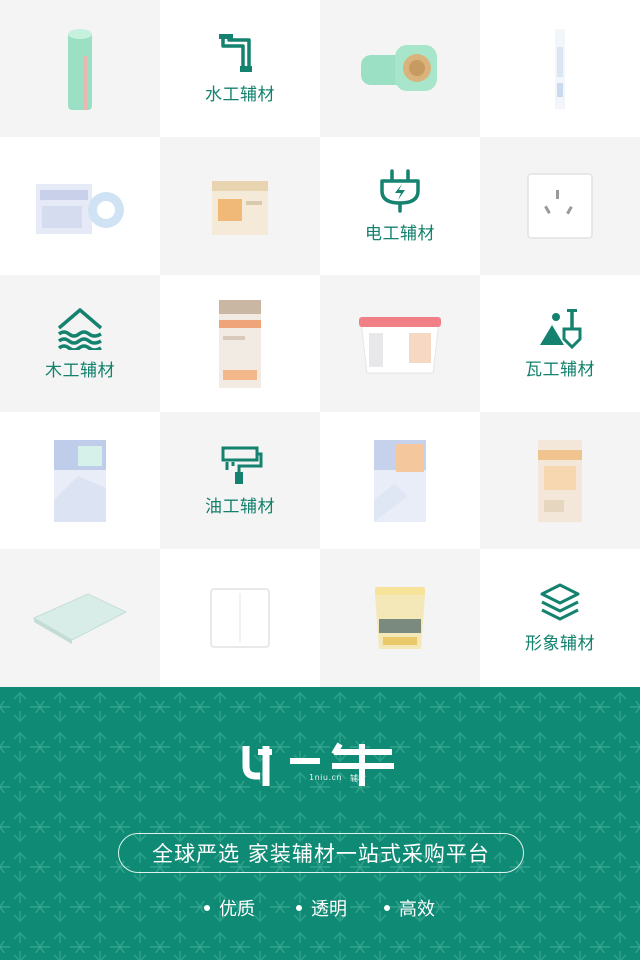 The width and height of the screenshot is (640, 960). I want to click on mortar-bag-image, so click(560, 481).